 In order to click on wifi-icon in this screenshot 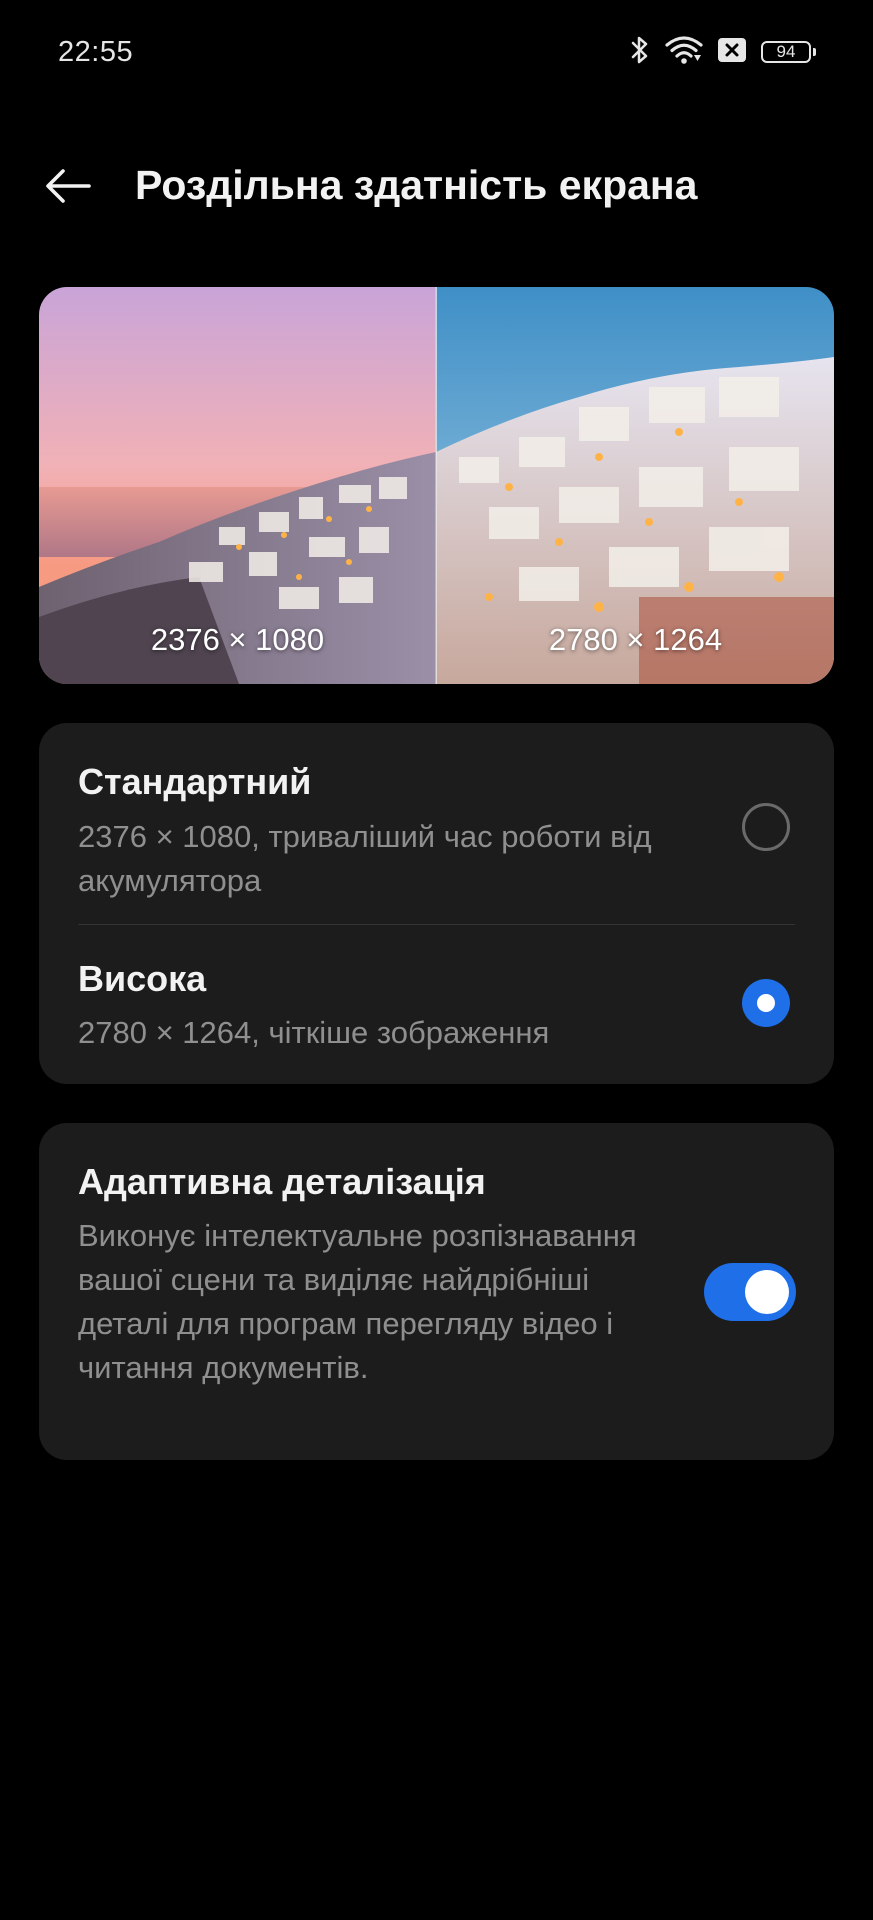, I will do `click(684, 52)`.